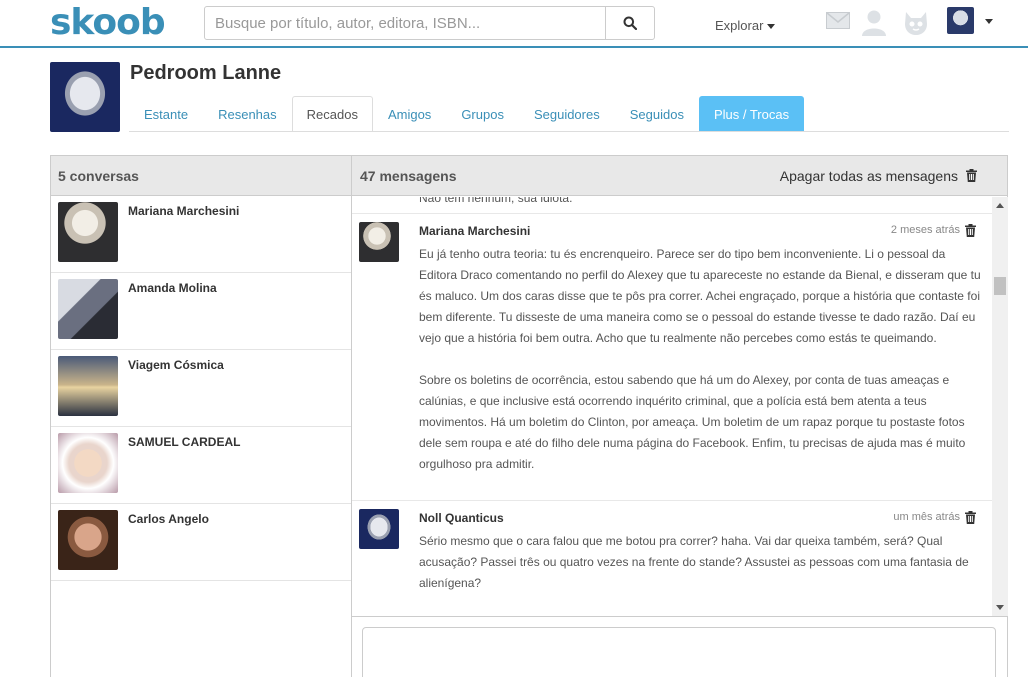 The image size is (1028, 677). What do you see at coordinates (408, 175) in the screenshot?
I see `messages-count: 47 mensagens` at bounding box center [408, 175].